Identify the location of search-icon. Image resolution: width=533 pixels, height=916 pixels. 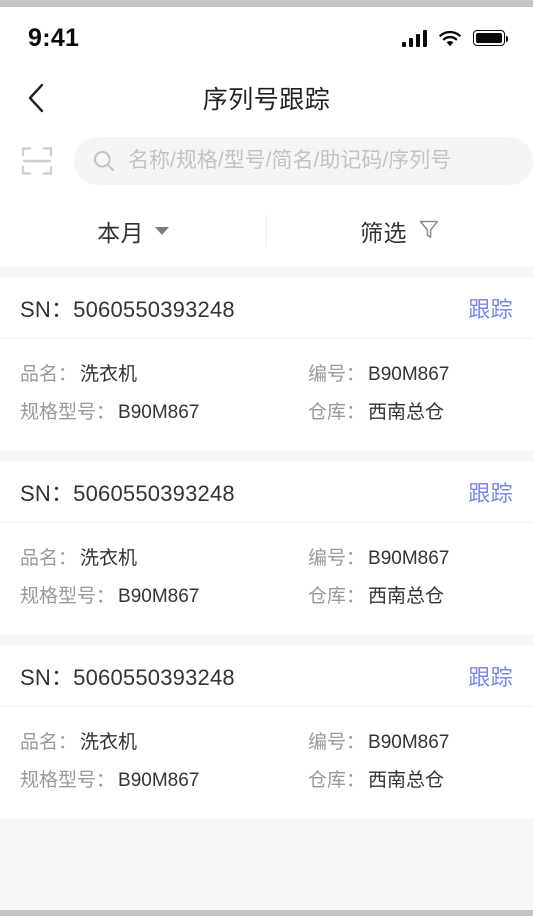
(104, 161).